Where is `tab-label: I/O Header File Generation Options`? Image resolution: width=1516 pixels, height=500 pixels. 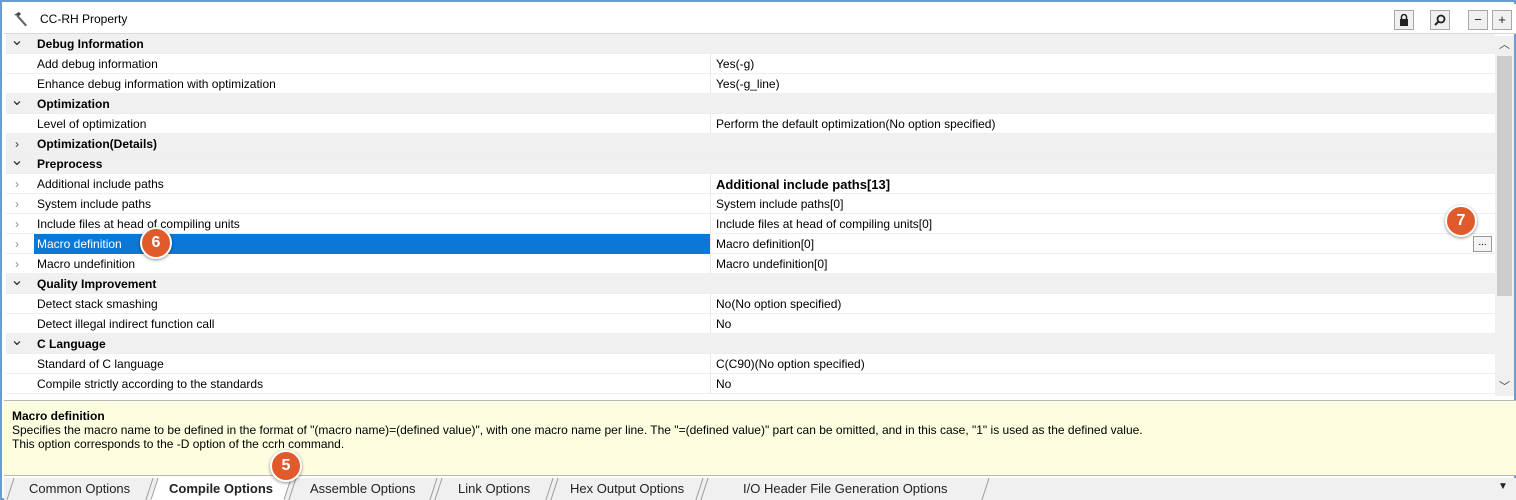
tab-label: I/O Header File Generation Options is located at coordinates (845, 488).